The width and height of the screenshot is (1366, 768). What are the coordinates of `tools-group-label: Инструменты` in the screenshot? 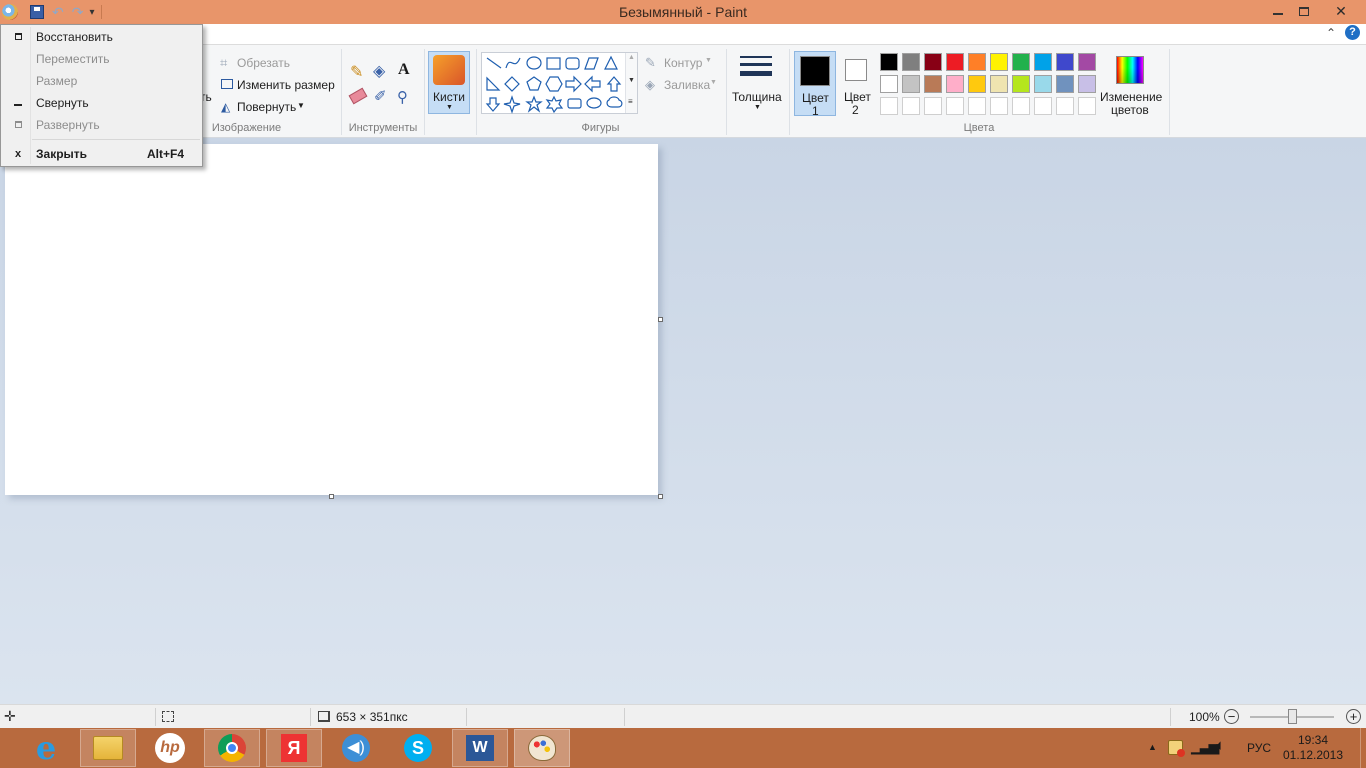 It's located at (383, 128).